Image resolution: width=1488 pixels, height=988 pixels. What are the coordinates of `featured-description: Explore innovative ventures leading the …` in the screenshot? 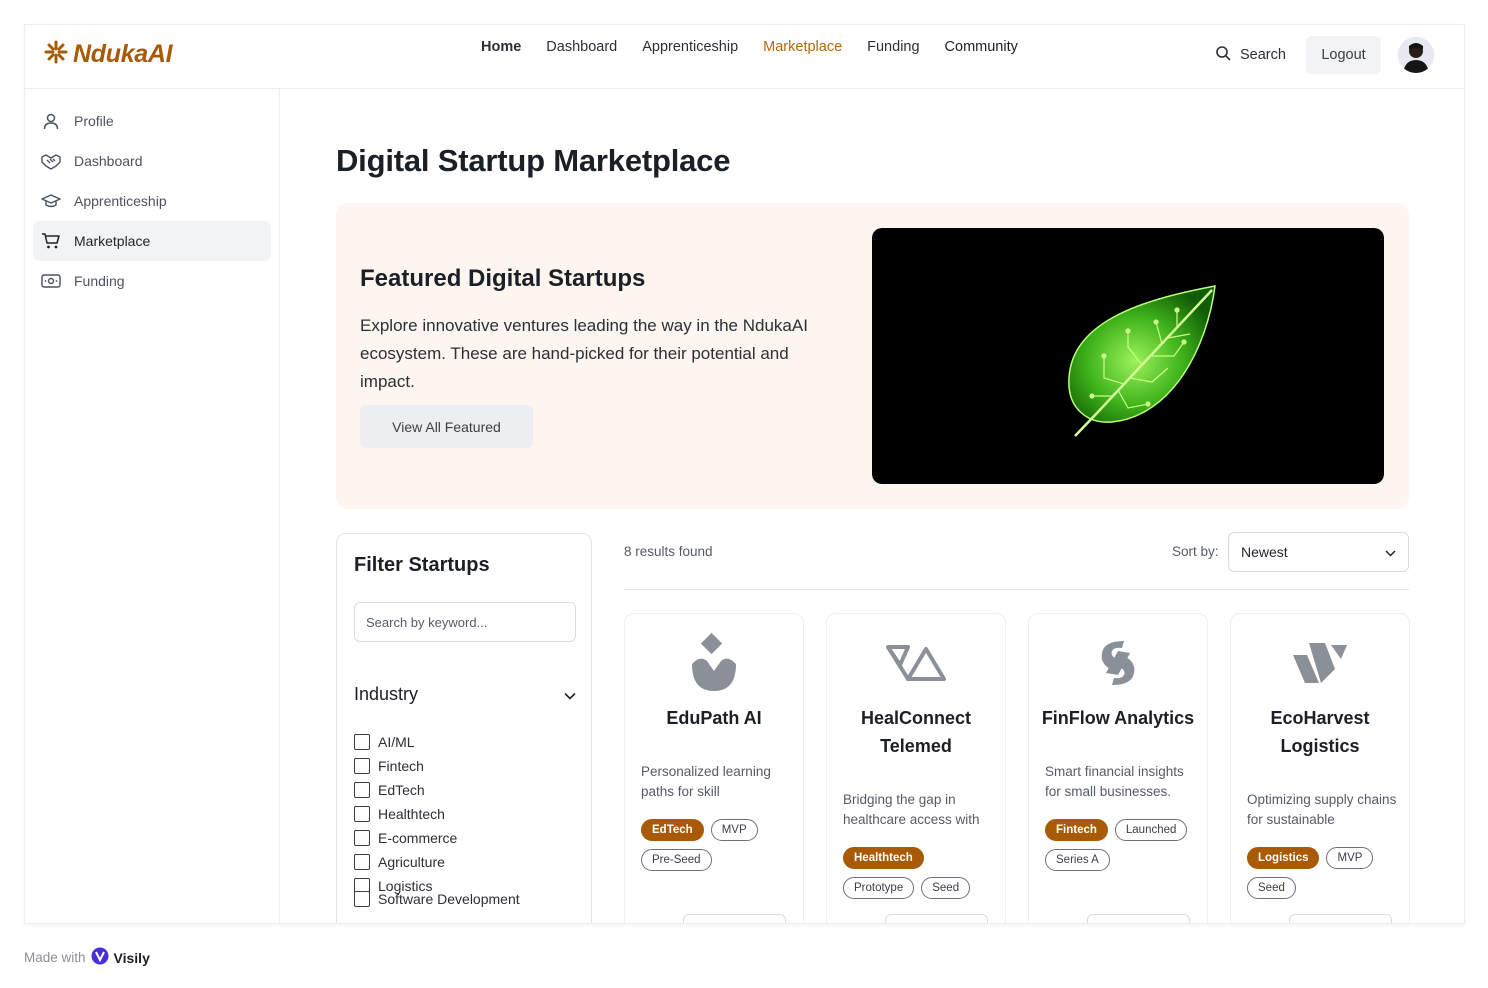 It's located at (584, 353).